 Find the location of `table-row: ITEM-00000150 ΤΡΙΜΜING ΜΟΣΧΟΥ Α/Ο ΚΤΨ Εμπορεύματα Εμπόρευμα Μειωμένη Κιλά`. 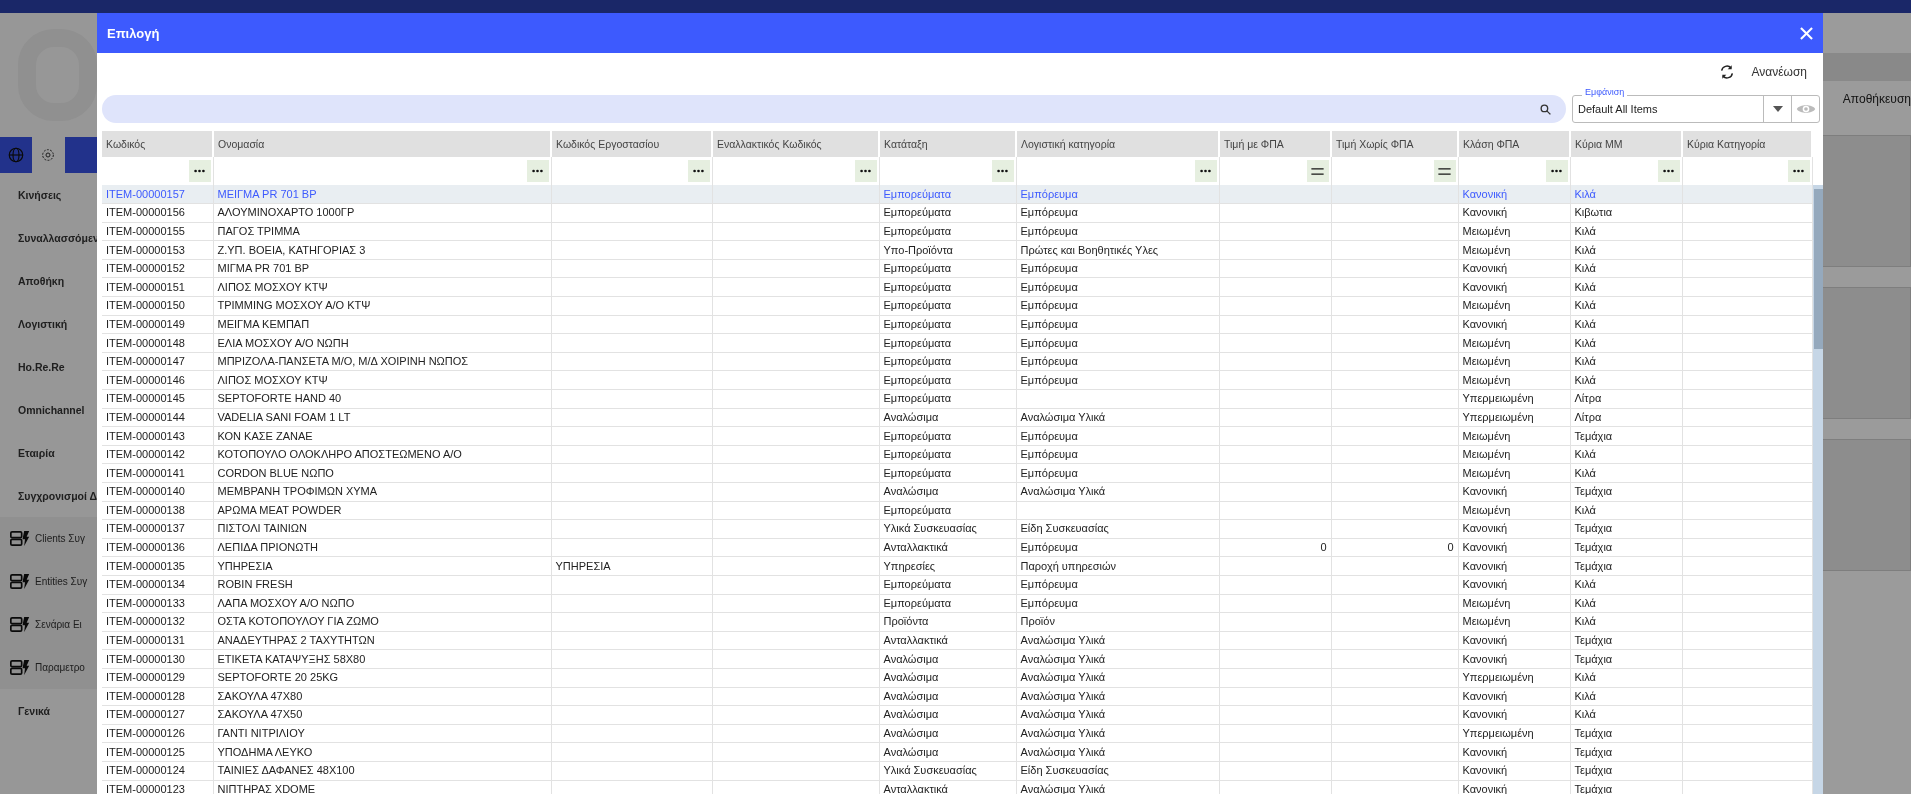

table-row: ITEM-00000150 ΤΡΙΜΜING ΜΟΣΧΟΥ Α/Ο ΚΤΨ Εμπορεύματα Εμπόρευμα Μειωμένη Κιλά is located at coordinates (957, 306).